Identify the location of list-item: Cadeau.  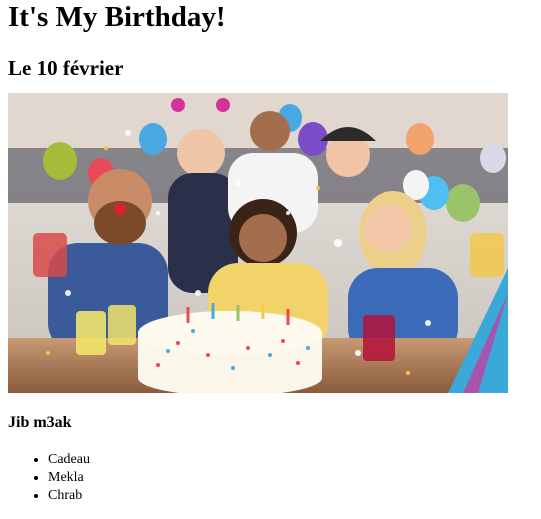
(290, 460).